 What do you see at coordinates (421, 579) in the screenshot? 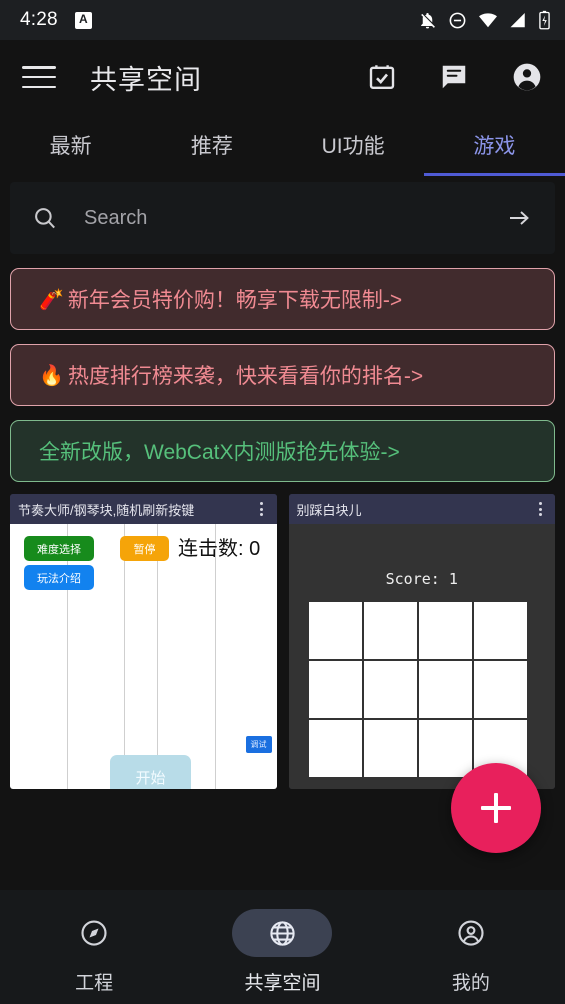
I see `score-label: Score: 1` at bounding box center [421, 579].